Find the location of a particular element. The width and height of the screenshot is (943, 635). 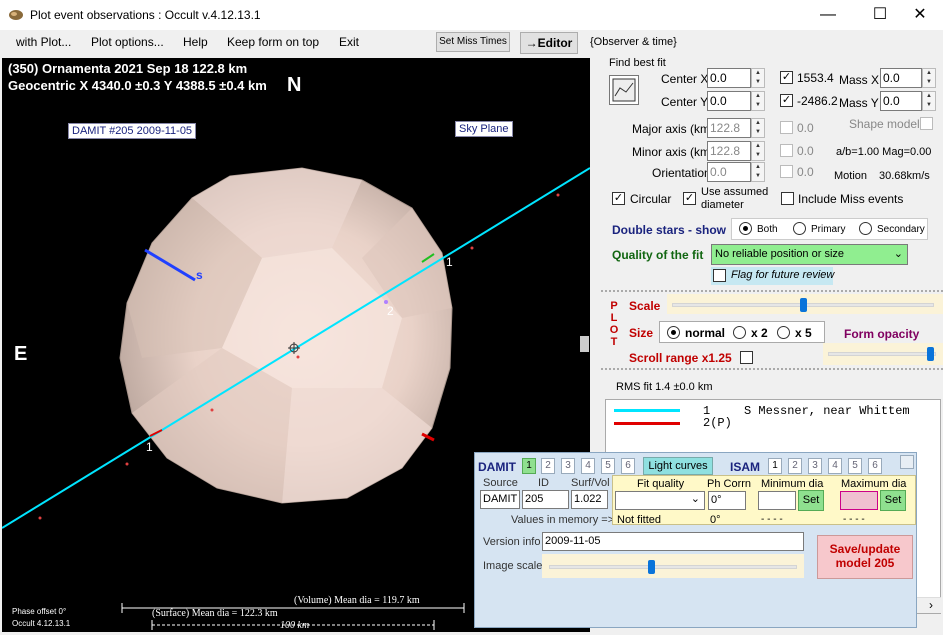

source-field: DAMIT is located at coordinates (500, 499).